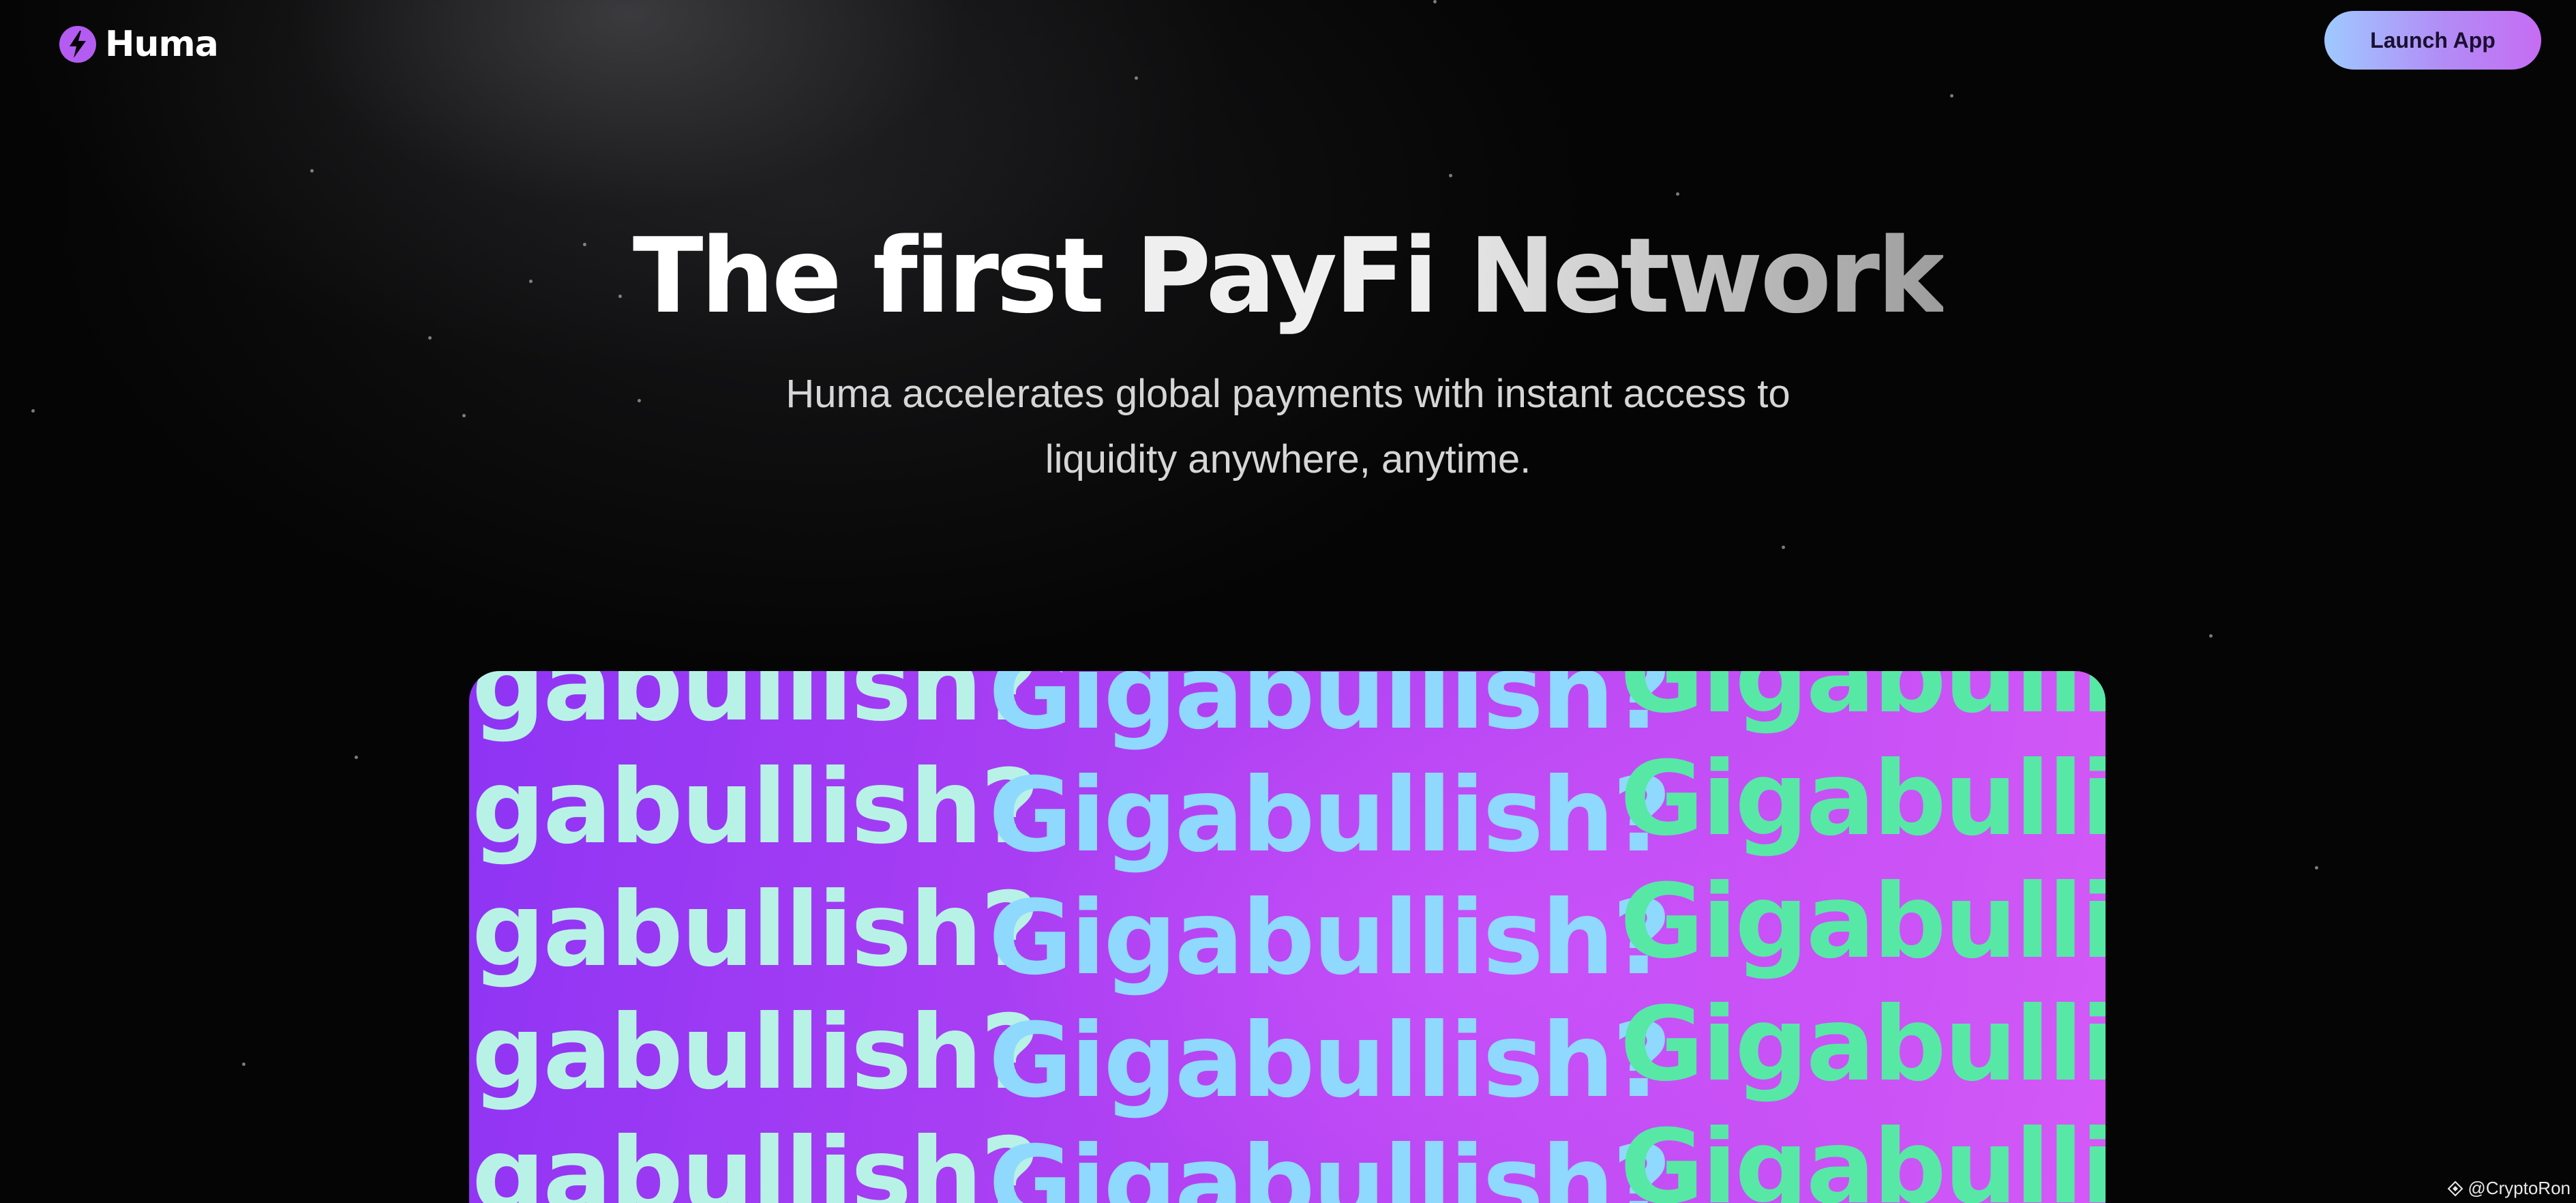 This screenshot has height=1203, width=2576. Describe the element at coordinates (884, 276) in the screenshot. I see `hero-title-part1: The first` at that location.